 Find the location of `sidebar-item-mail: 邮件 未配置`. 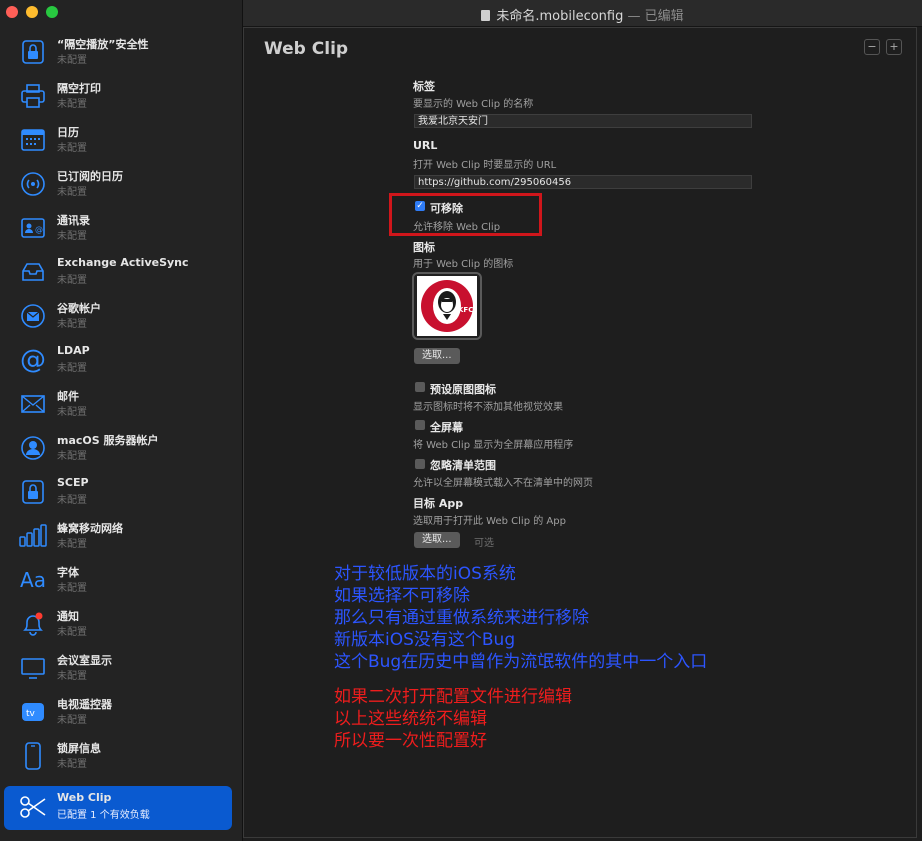

sidebar-item-mail: 邮件 未配置 is located at coordinates (118, 405).